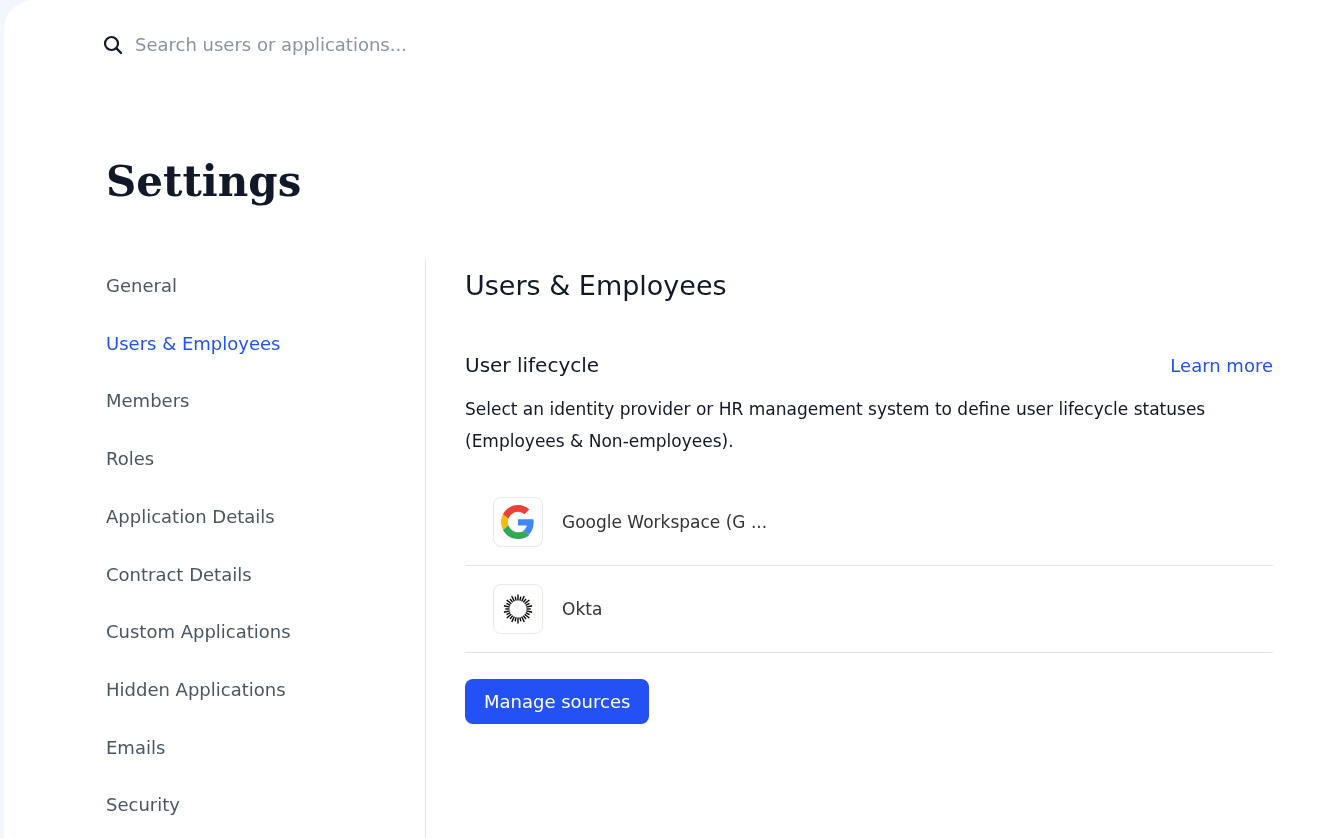  Describe the element at coordinates (193, 343) in the screenshot. I see `sidebar-item: Users & Employees` at that location.